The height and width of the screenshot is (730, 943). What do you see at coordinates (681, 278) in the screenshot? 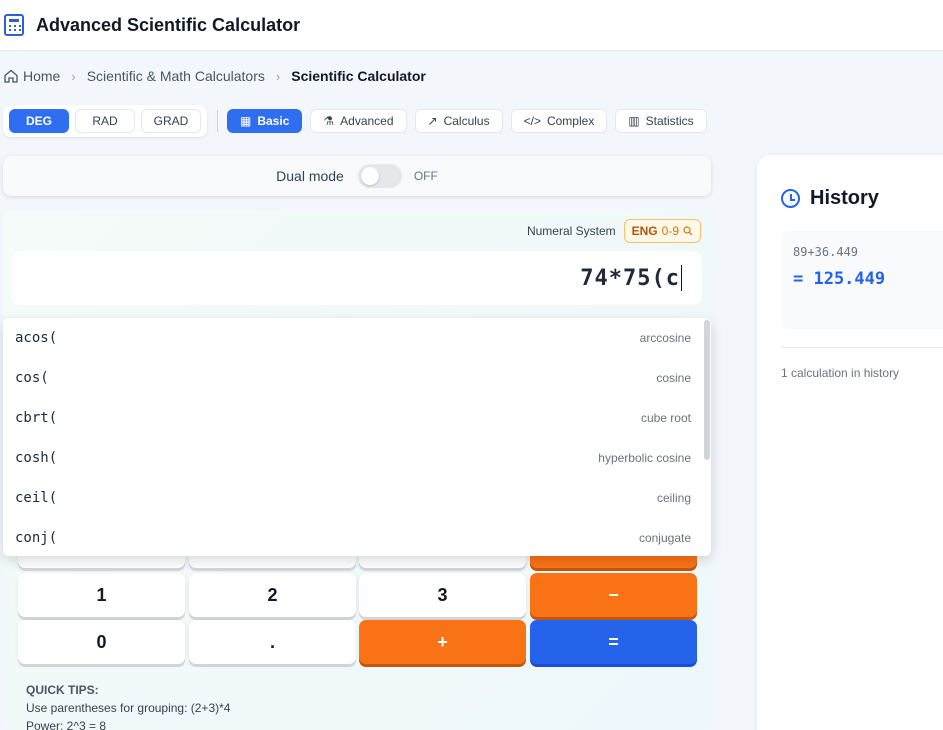
I see `text-caret` at bounding box center [681, 278].